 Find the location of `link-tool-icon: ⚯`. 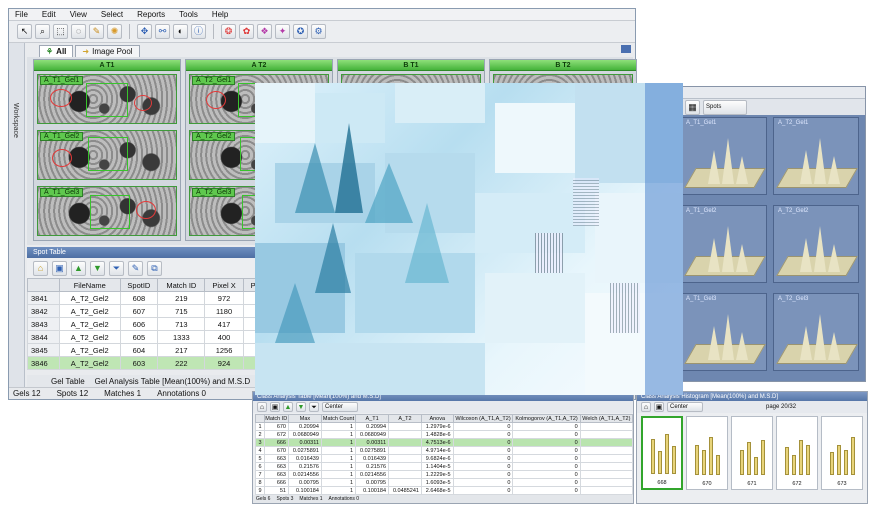

link-tool-icon: ⚯ is located at coordinates (162, 31).